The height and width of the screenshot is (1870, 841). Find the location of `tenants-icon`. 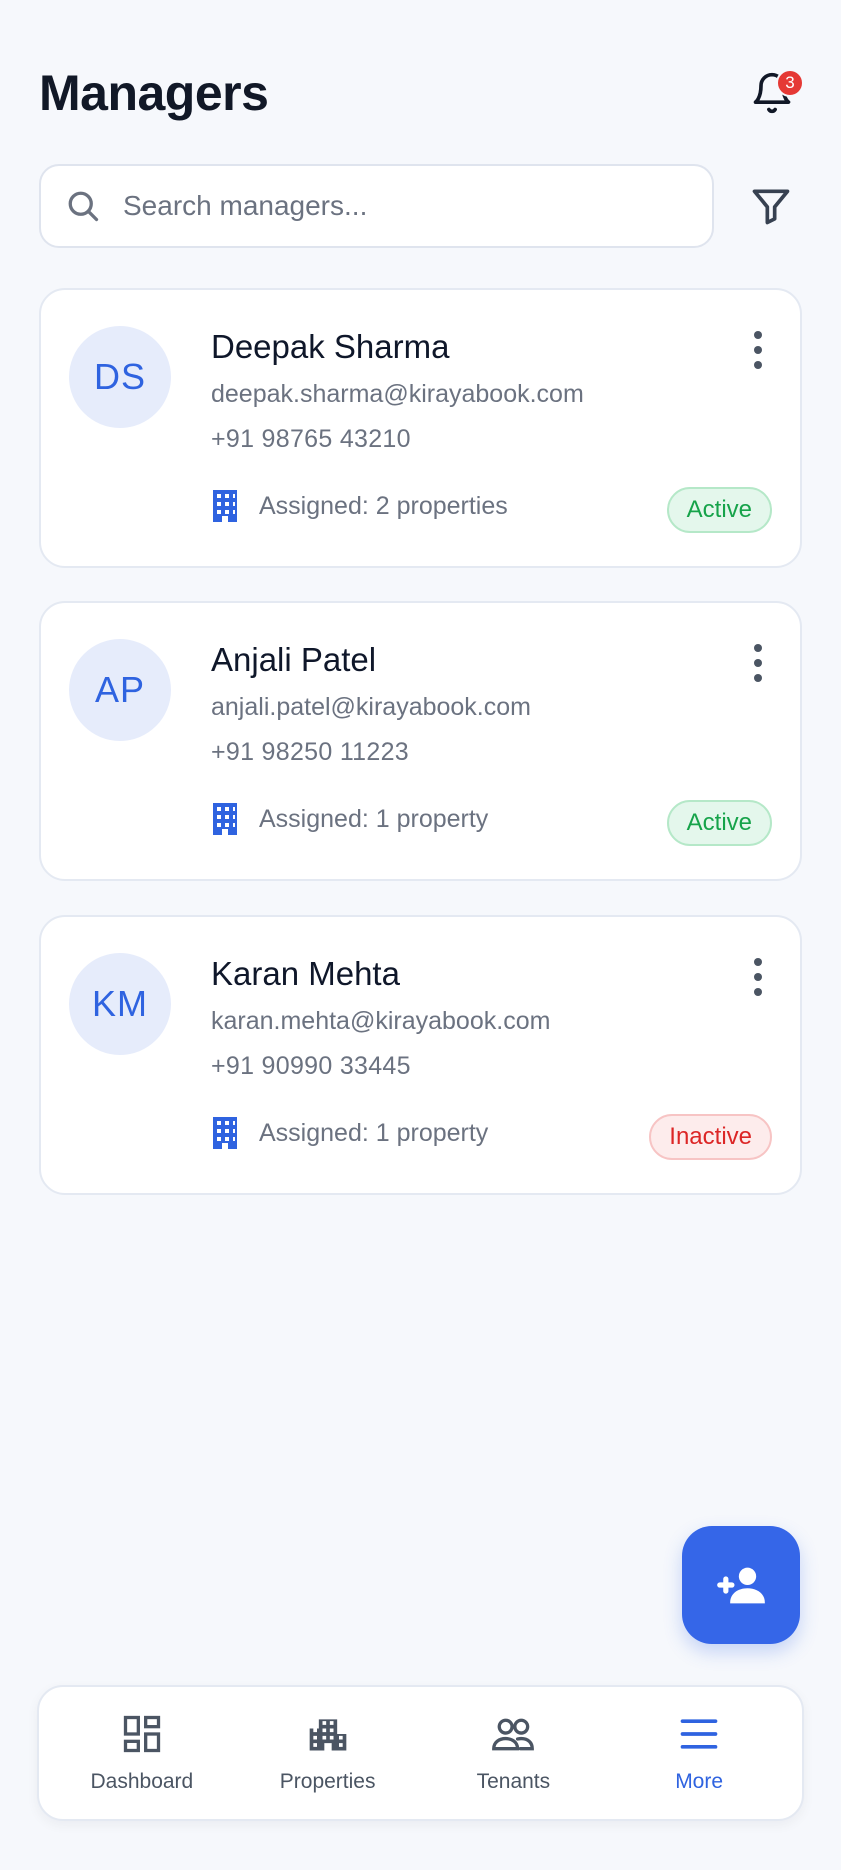

tenants-icon is located at coordinates (513, 1734).